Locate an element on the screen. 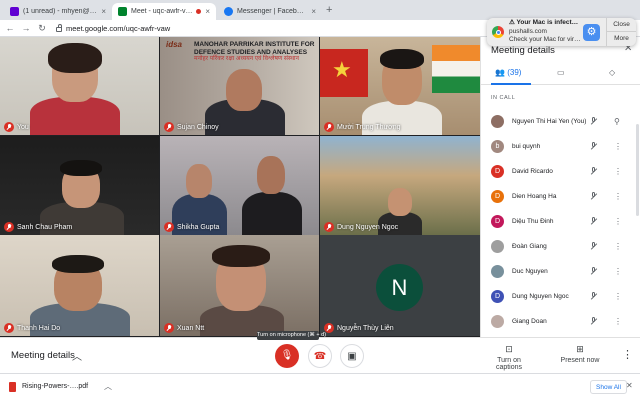 The image size is (640, 400). notification-more-button: More is located at coordinates (621, 39).